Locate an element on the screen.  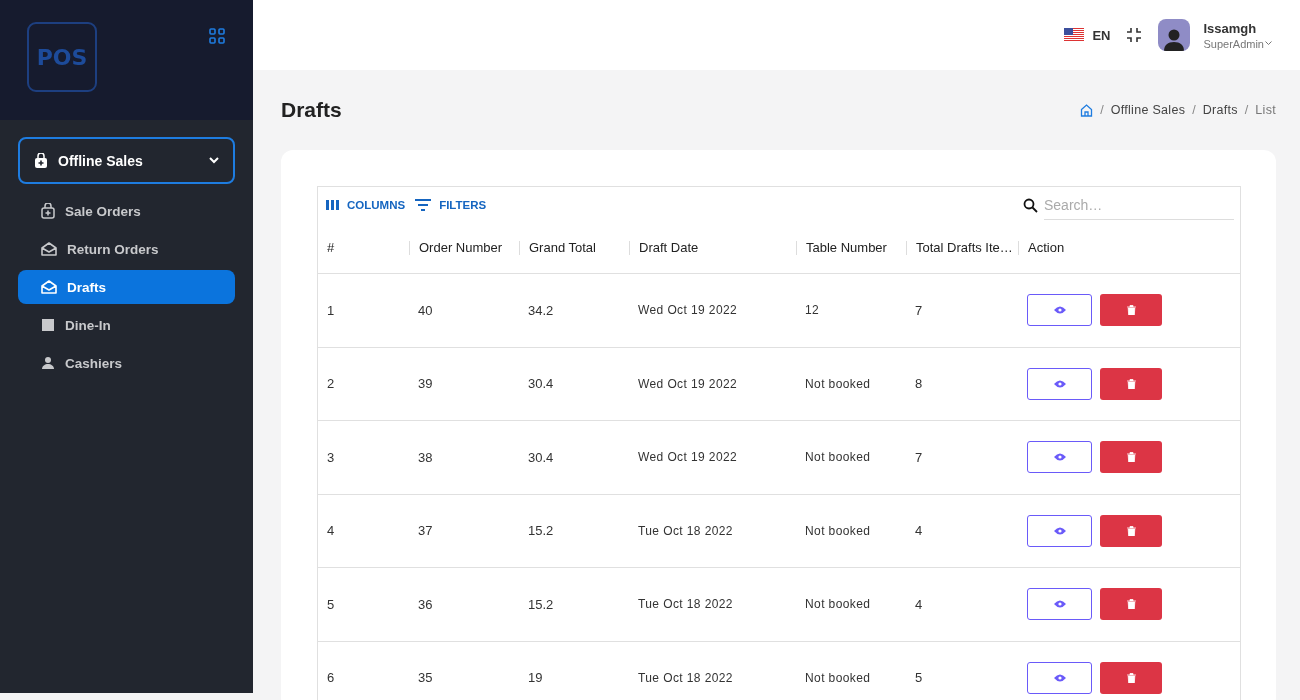
table-cell-text: 12 is located at coordinates (812, 310).